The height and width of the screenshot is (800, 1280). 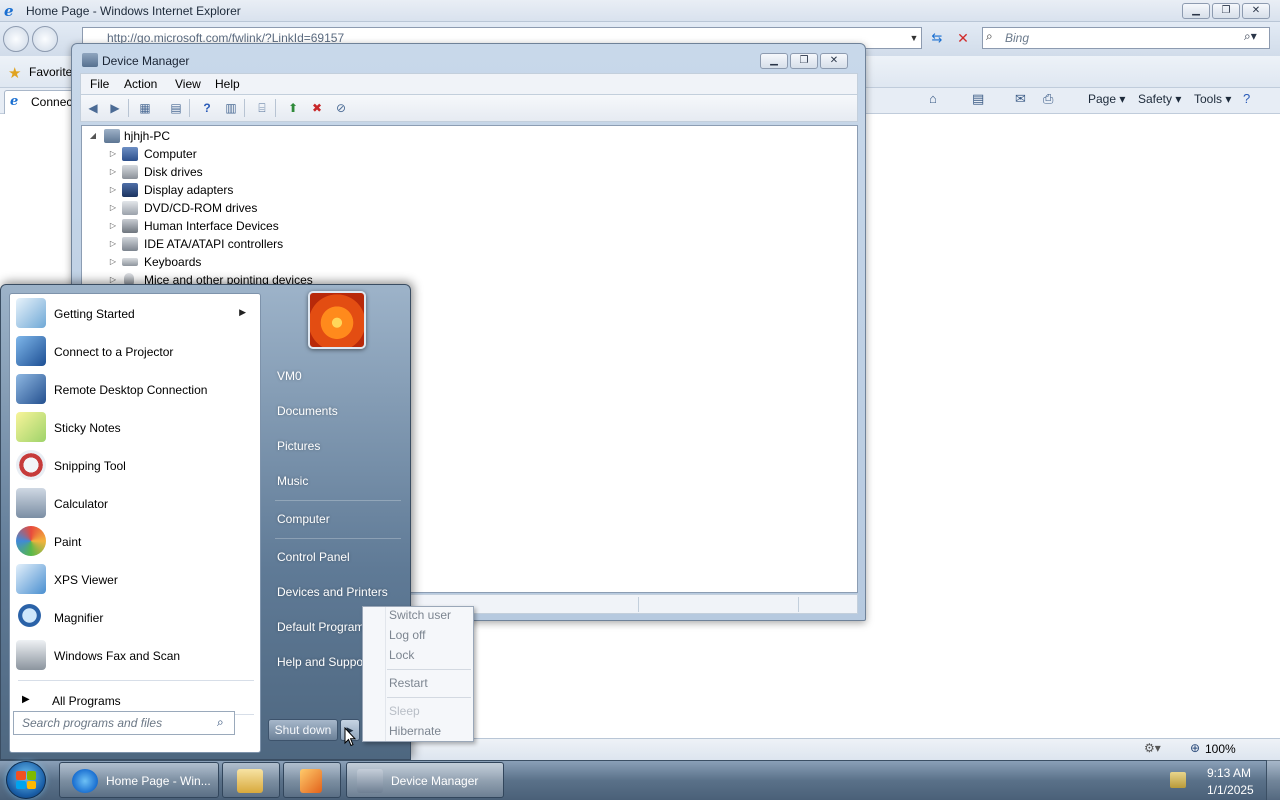 I want to click on print-icon: ⎙, so click(x=1051, y=99).